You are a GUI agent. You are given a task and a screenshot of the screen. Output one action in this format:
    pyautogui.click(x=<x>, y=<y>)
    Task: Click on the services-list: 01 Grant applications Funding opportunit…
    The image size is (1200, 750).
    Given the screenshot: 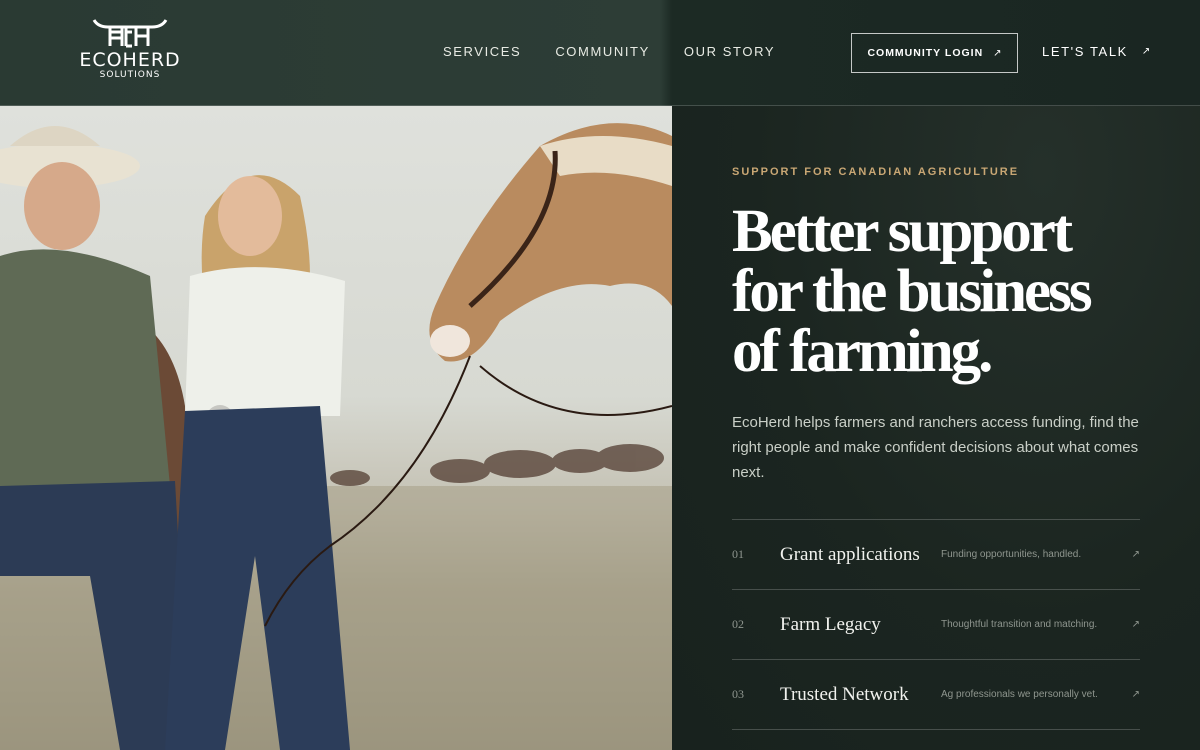 What is the action you would take?
    pyautogui.click(x=936, y=624)
    